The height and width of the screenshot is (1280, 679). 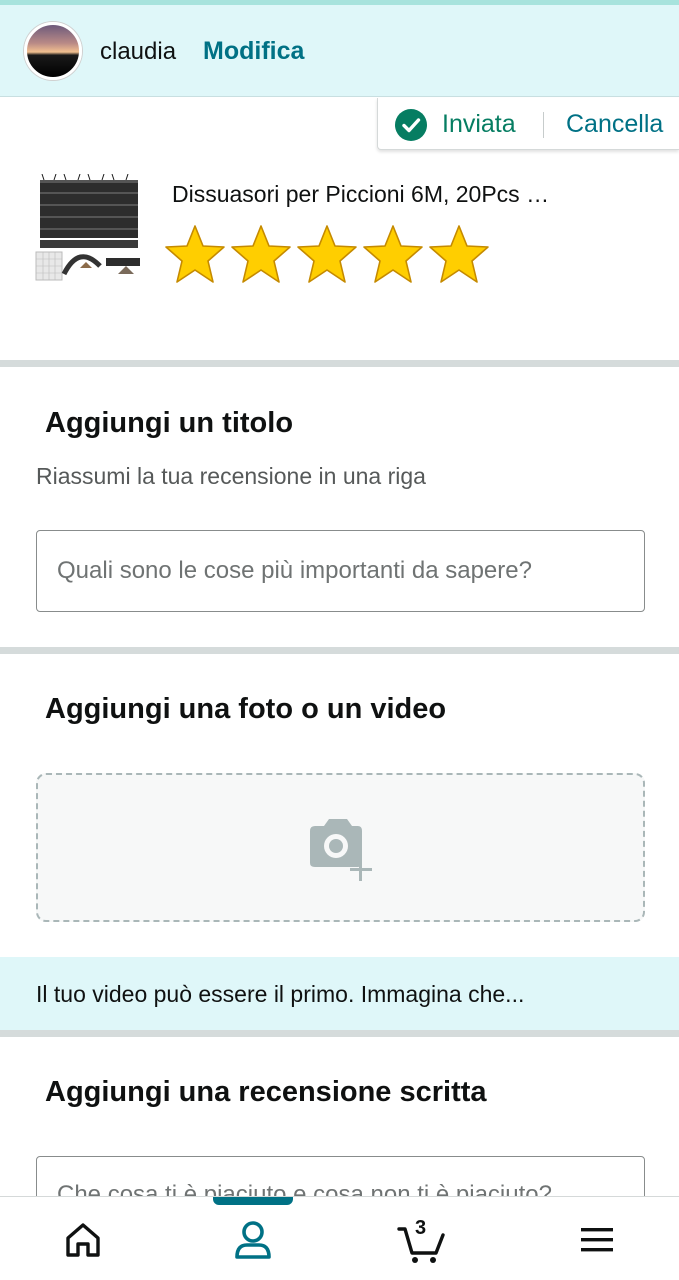 I want to click on profile-icon, so click(x=253, y=1240).